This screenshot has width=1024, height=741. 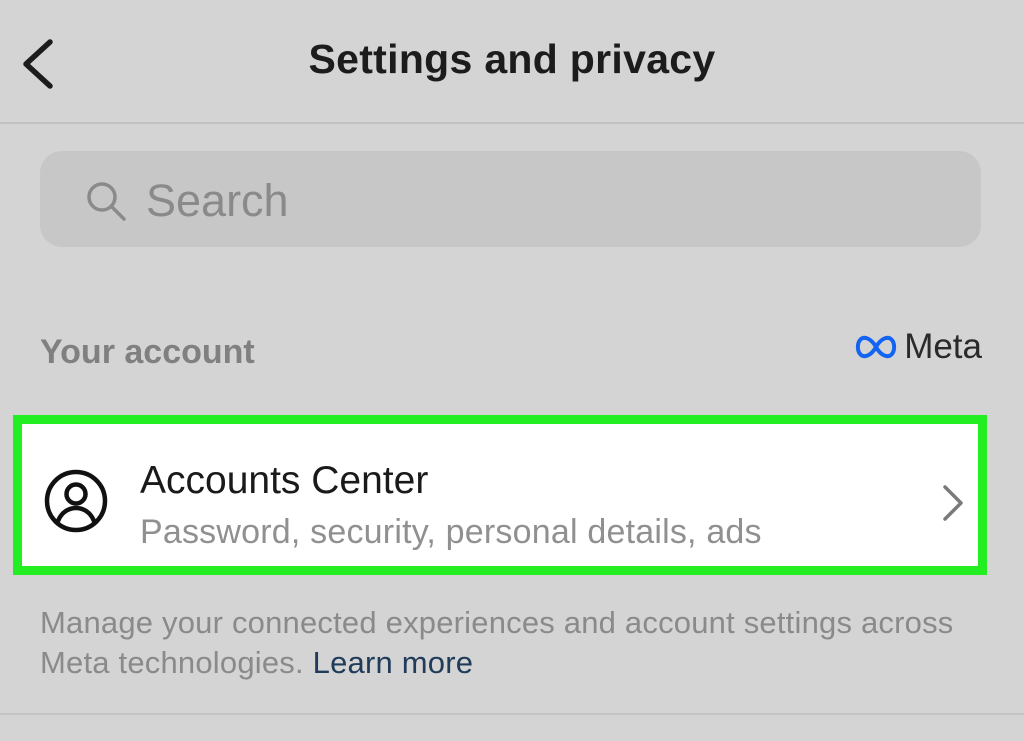 I want to click on meta-brand: Meta, so click(x=918, y=347).